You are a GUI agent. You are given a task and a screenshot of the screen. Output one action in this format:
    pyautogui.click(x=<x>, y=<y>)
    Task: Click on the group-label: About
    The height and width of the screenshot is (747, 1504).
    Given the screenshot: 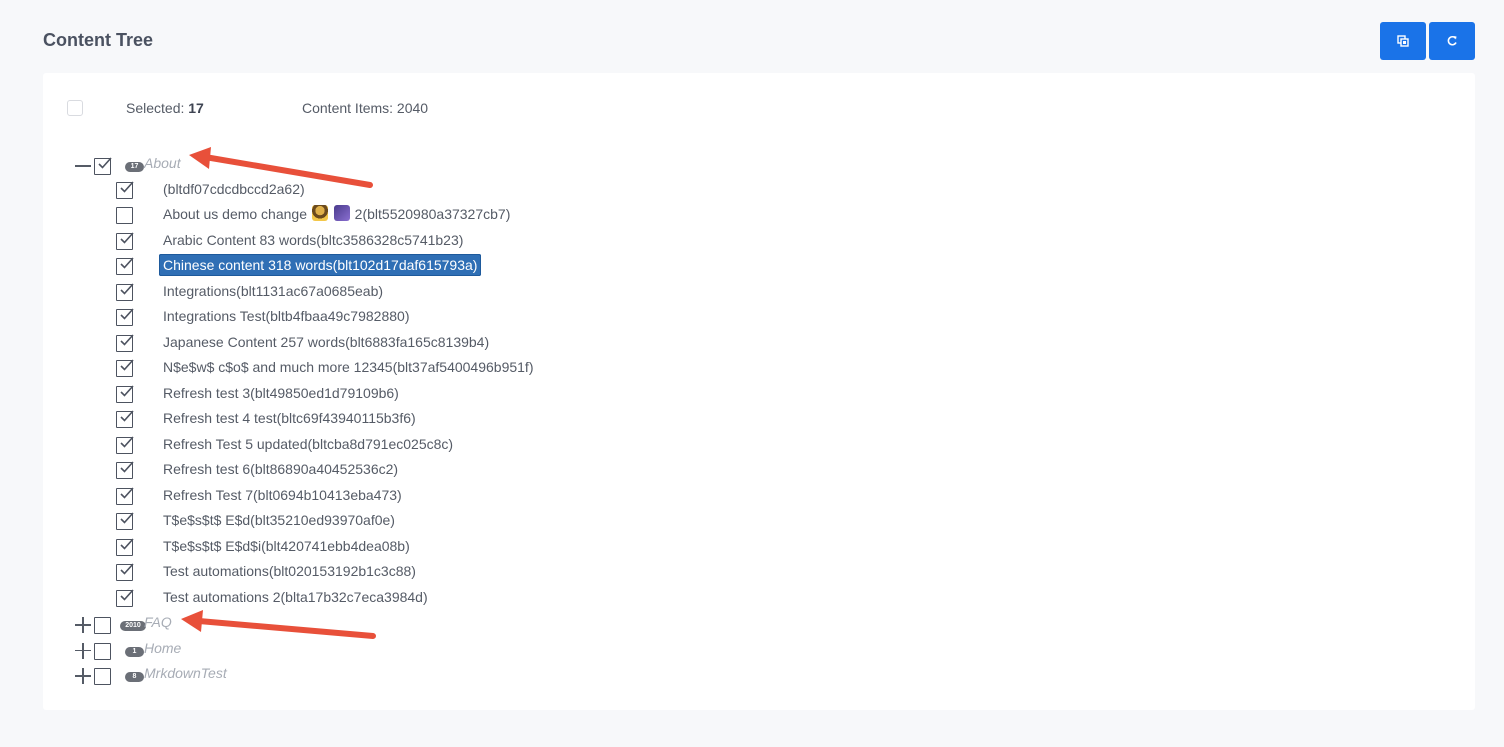 What is the action you would take?
    pyautogui.click(x=162, y=163)
    